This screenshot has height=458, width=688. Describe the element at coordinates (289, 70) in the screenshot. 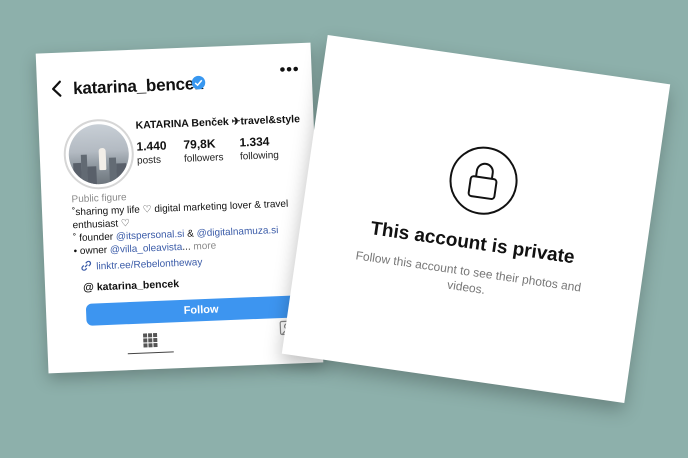

I see `more-icon: •••` at that location.